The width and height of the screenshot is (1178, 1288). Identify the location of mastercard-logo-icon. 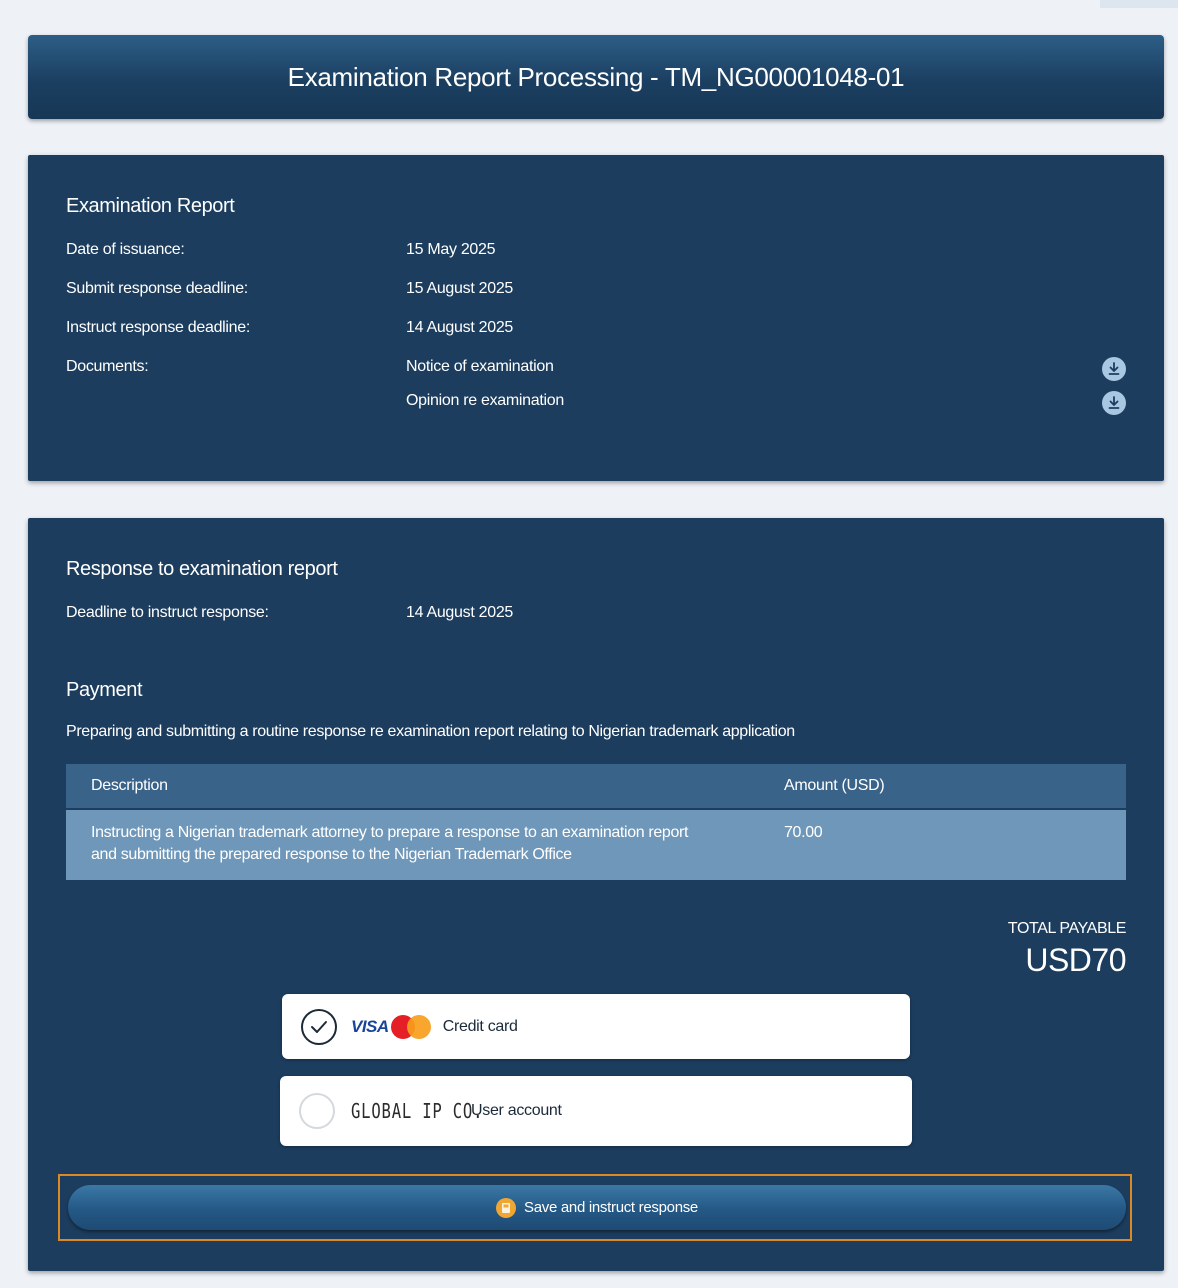
(410, 1026).